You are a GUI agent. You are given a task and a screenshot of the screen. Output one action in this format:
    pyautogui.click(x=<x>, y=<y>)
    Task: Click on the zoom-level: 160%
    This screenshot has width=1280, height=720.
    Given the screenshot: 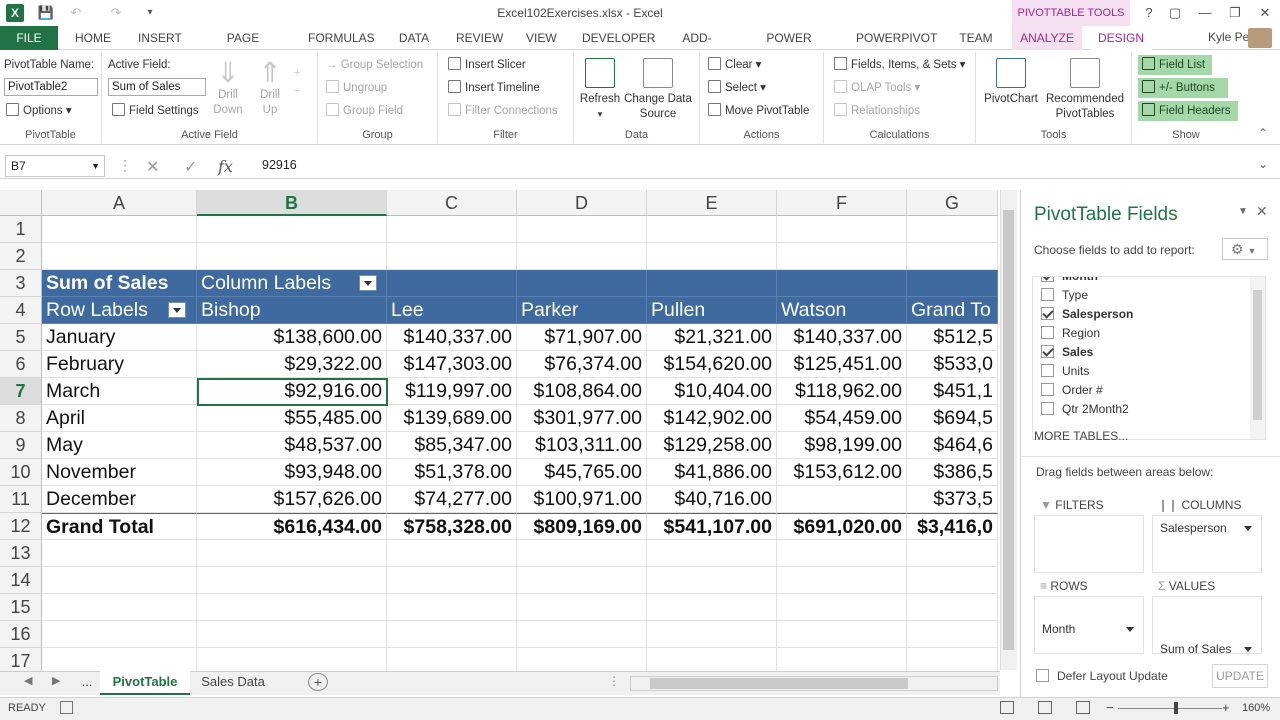 What is the action you would take?
    pyautogui.click(x=1256, y=708)
    